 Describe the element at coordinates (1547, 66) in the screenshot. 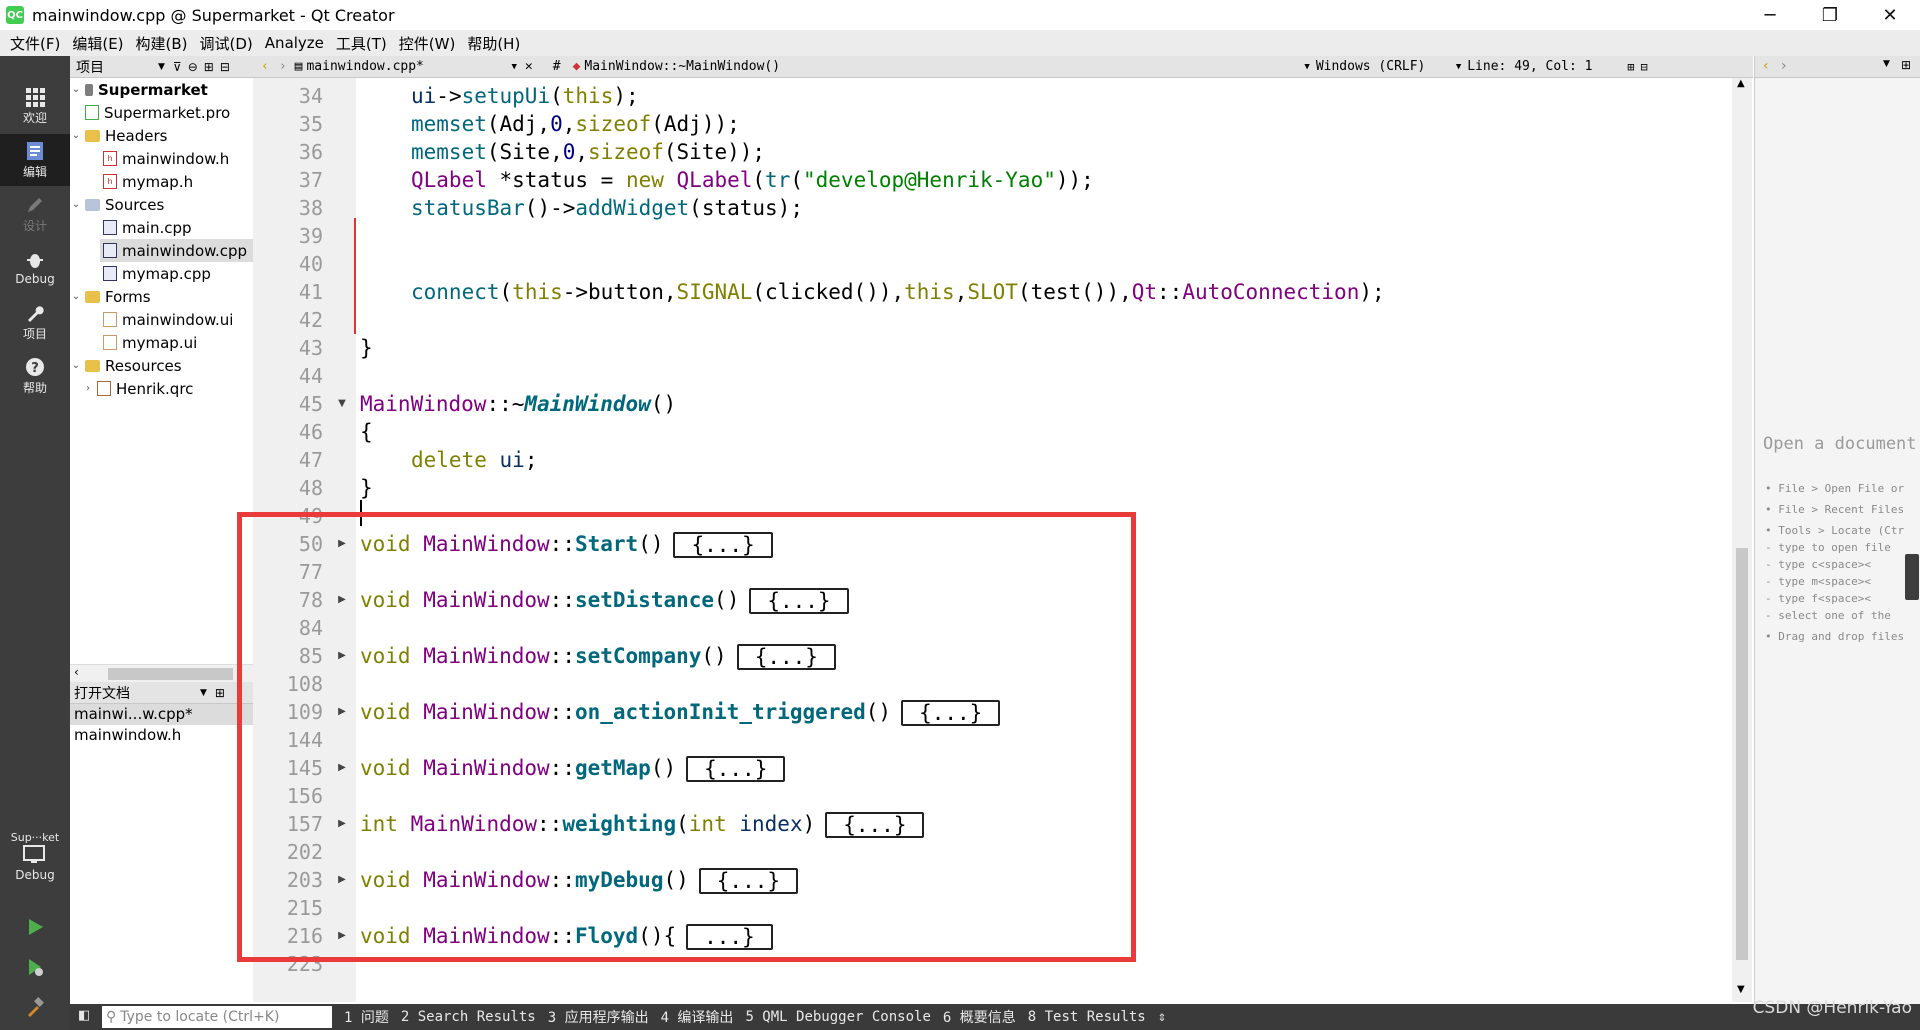

I see `cursor-position: Line: 49, Col: 1` at that location.